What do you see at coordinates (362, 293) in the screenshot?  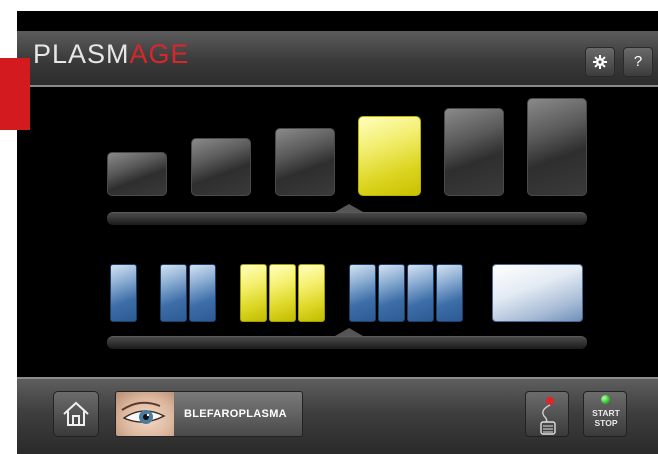 I see `tip-block-4a` at bounding box center [362, 293].